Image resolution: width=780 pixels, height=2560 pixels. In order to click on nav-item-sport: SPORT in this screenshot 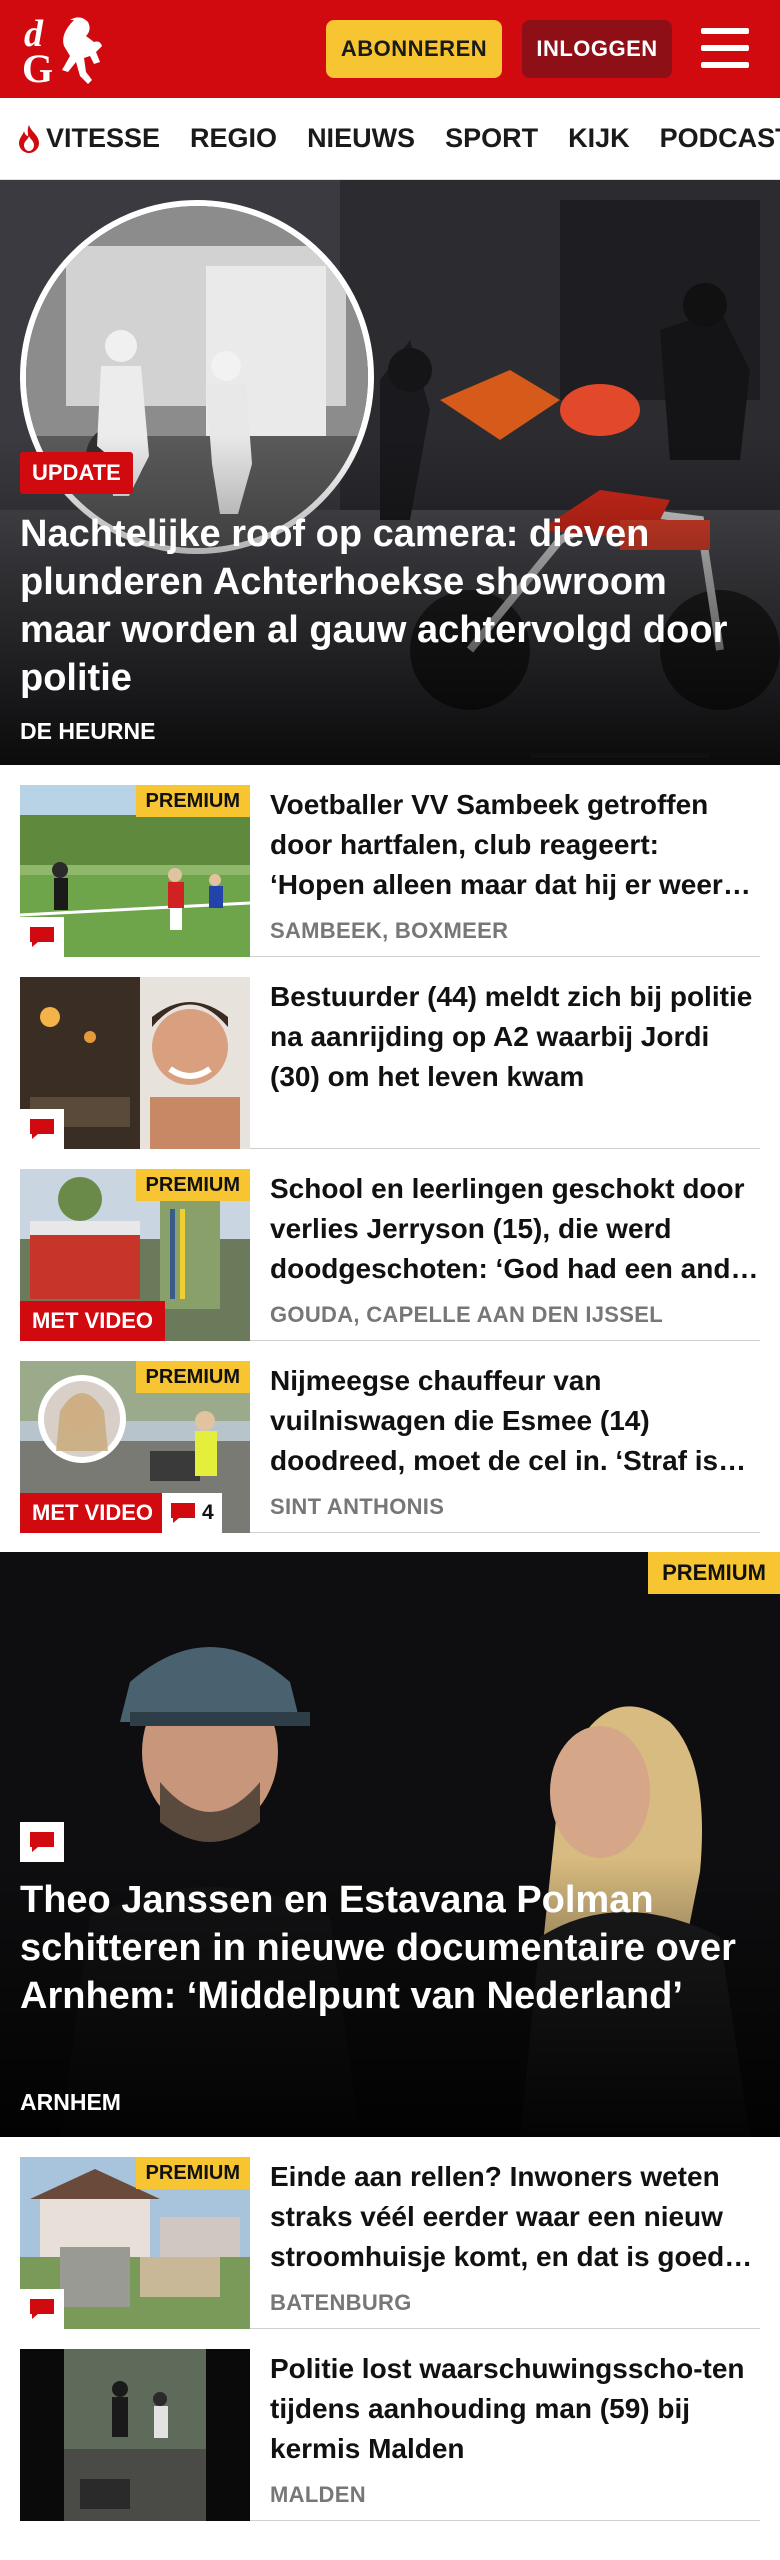, I will do `click(491, 138)`.